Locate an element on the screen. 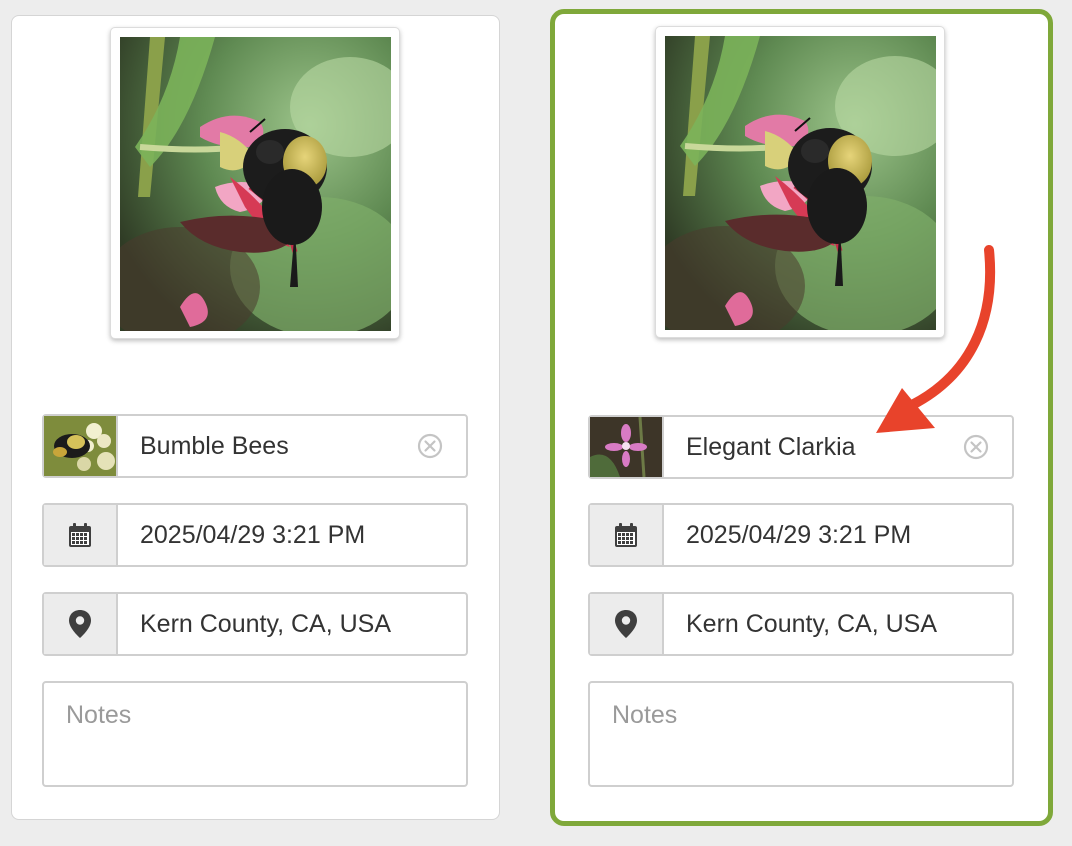  taxon-field: Bumble Bees is located at coordinates (255, 446).